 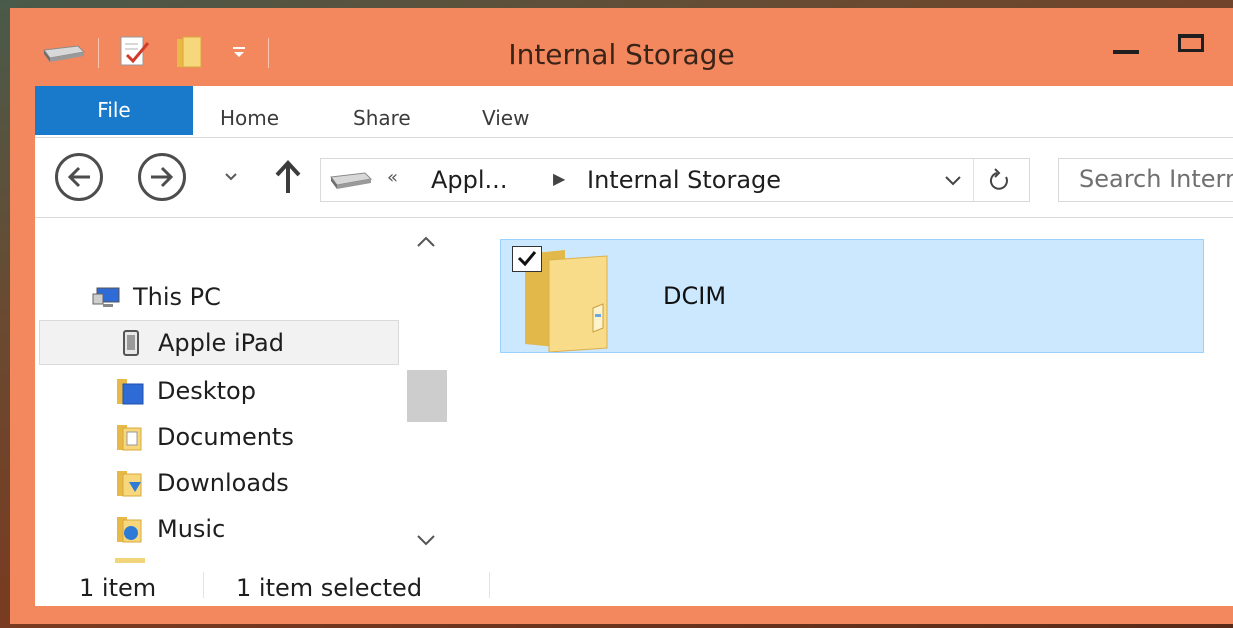 What do you see at coordinates (329, 588) in the screenshot?
I see `status-selected-count: 1 item selected` at bounding box center [329, 588].